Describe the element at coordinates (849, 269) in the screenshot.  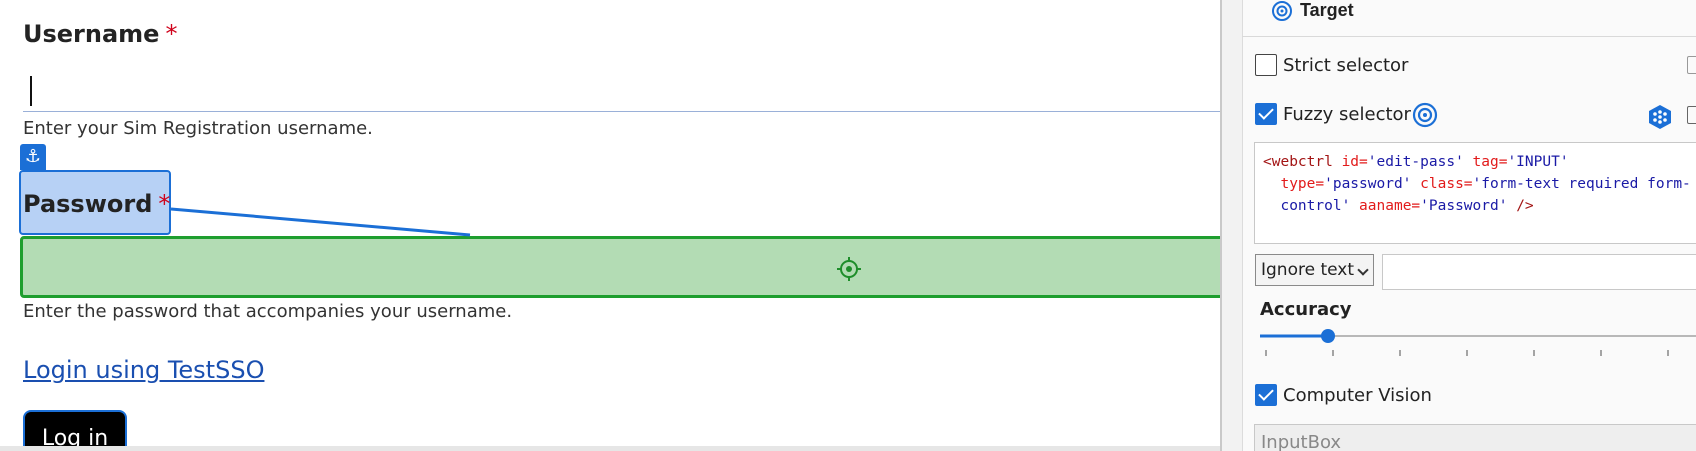
I see `crosshair-icon` at that location.